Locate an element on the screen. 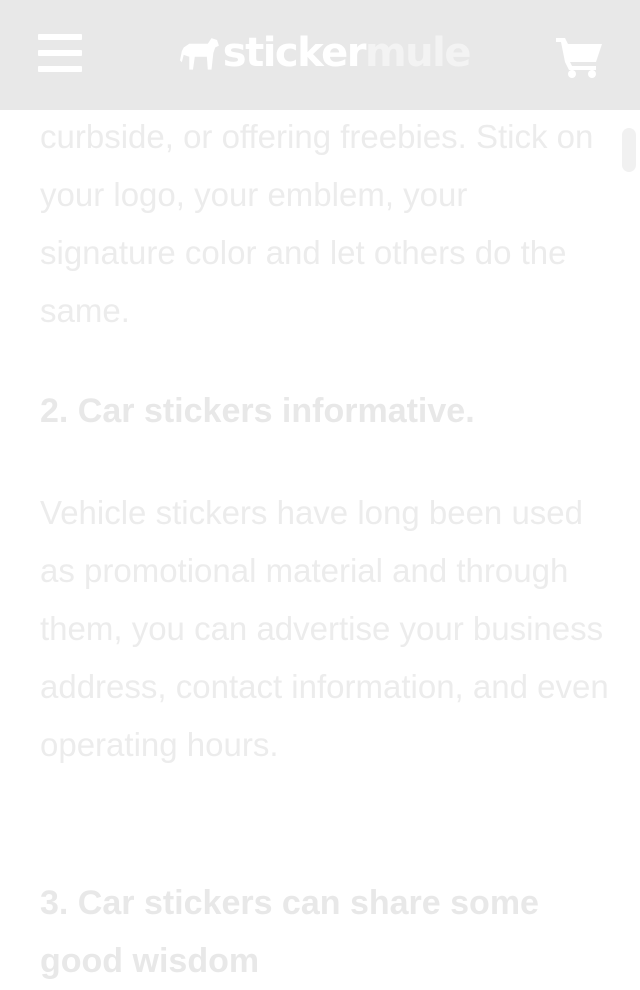 This screenshot has width=640, height=990. logo-text: stickermule is located at coordinates (347, 53).